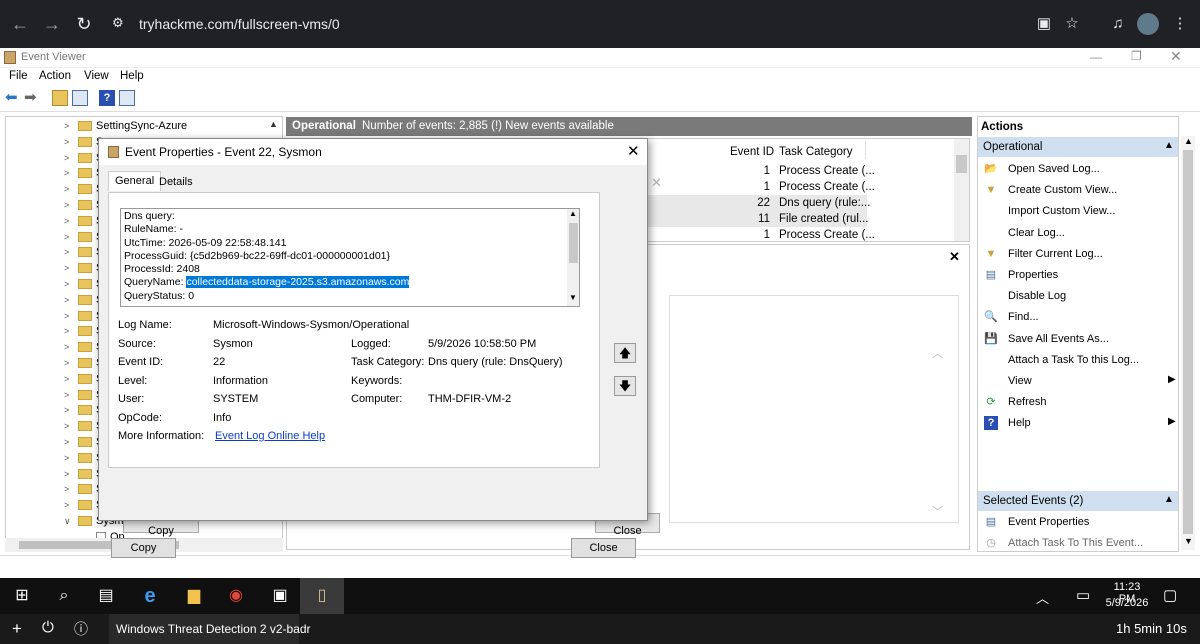 The image size is (1200, 644). What do you see at coordinates (937, 511) in the screenshot?
I see `detail-scroll-down-icon: ﹀` at bounding box center [937, 511].